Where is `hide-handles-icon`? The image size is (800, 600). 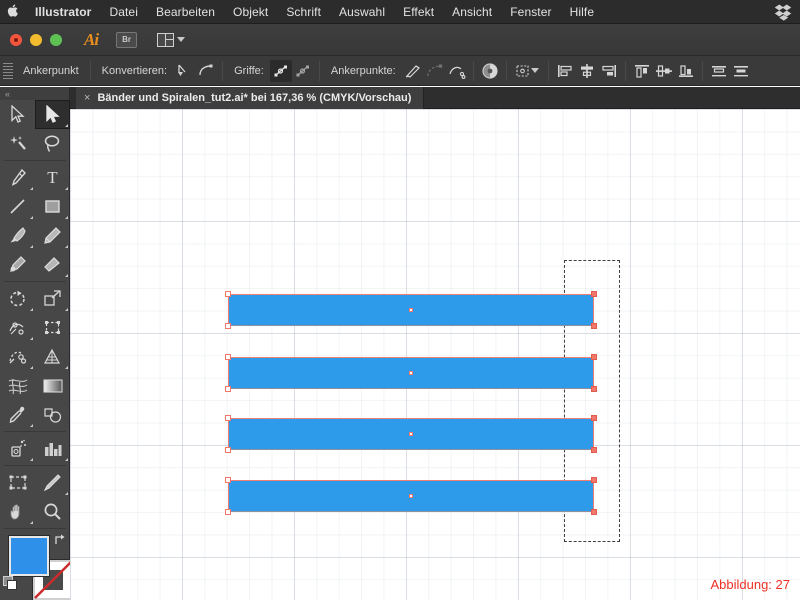
hide-handles-icon is located at coordinates (303, 71).